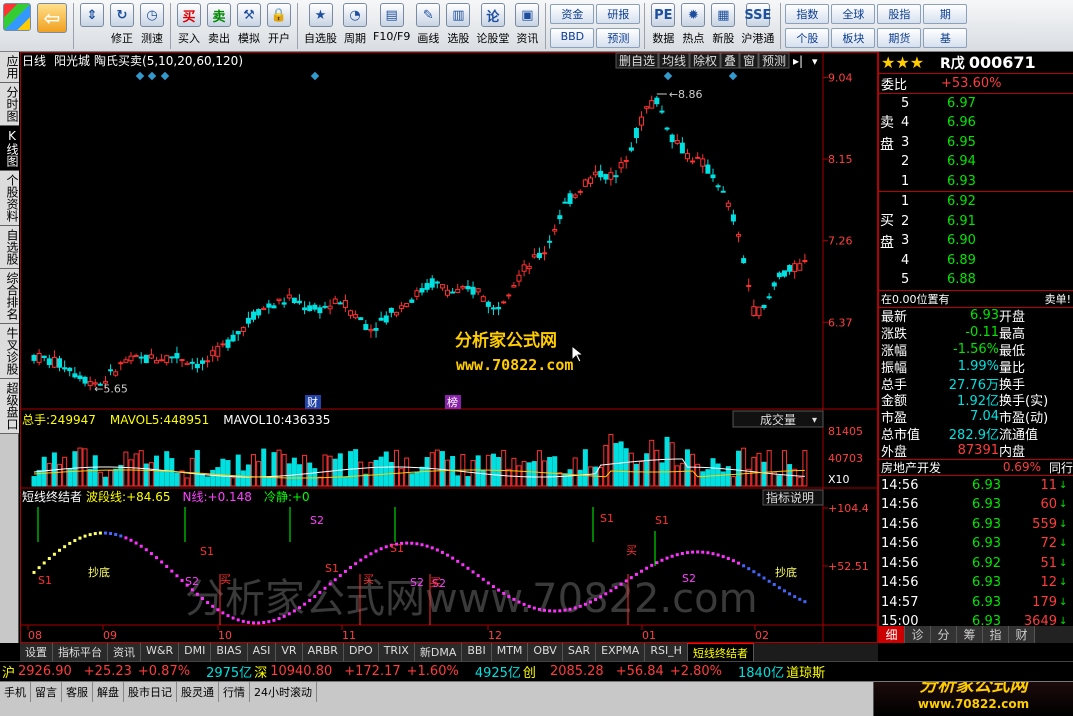 Image resolution: width=1073 pixels, height=716 pixels. What do you see at coordinates (166, 496) in the screenshot?
I see `indicator-header: 短线终结者 波段线:+84.65 N线:+0.148 冷静:+0` at bounding box center [166, 496].